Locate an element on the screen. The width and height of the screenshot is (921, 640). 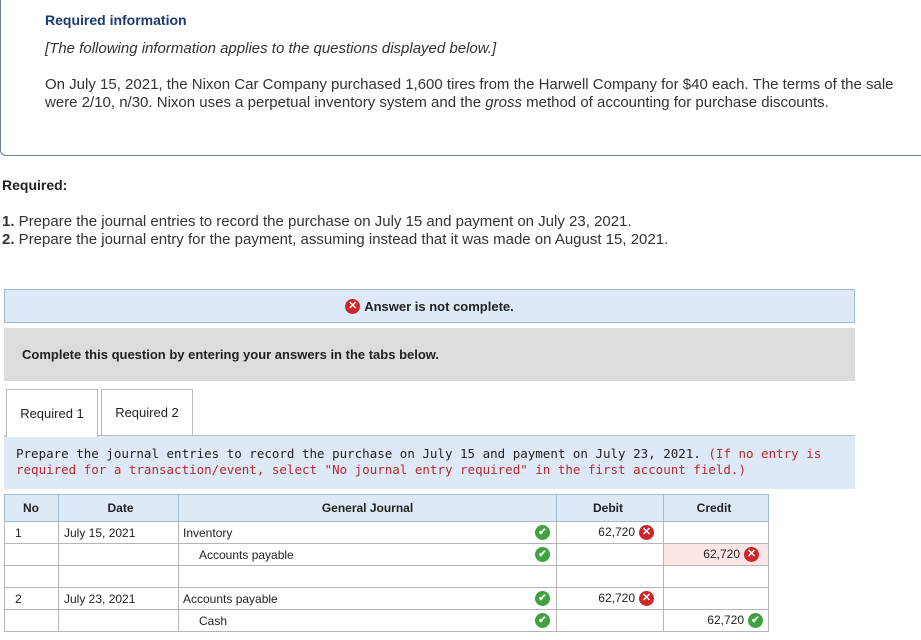
account-cell: Inventory ✔ is located at coordinates (367, 532).